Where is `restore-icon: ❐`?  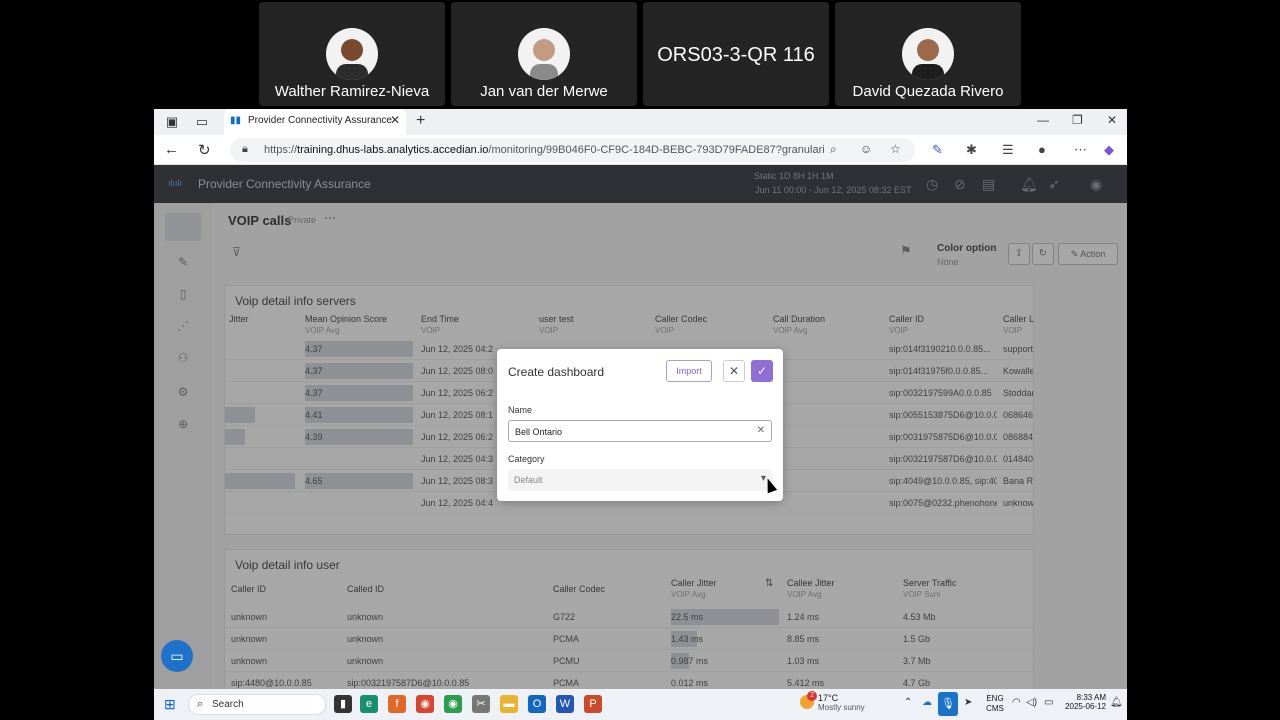 restore-icon: ❐ is located at coordinates (1077, 120).